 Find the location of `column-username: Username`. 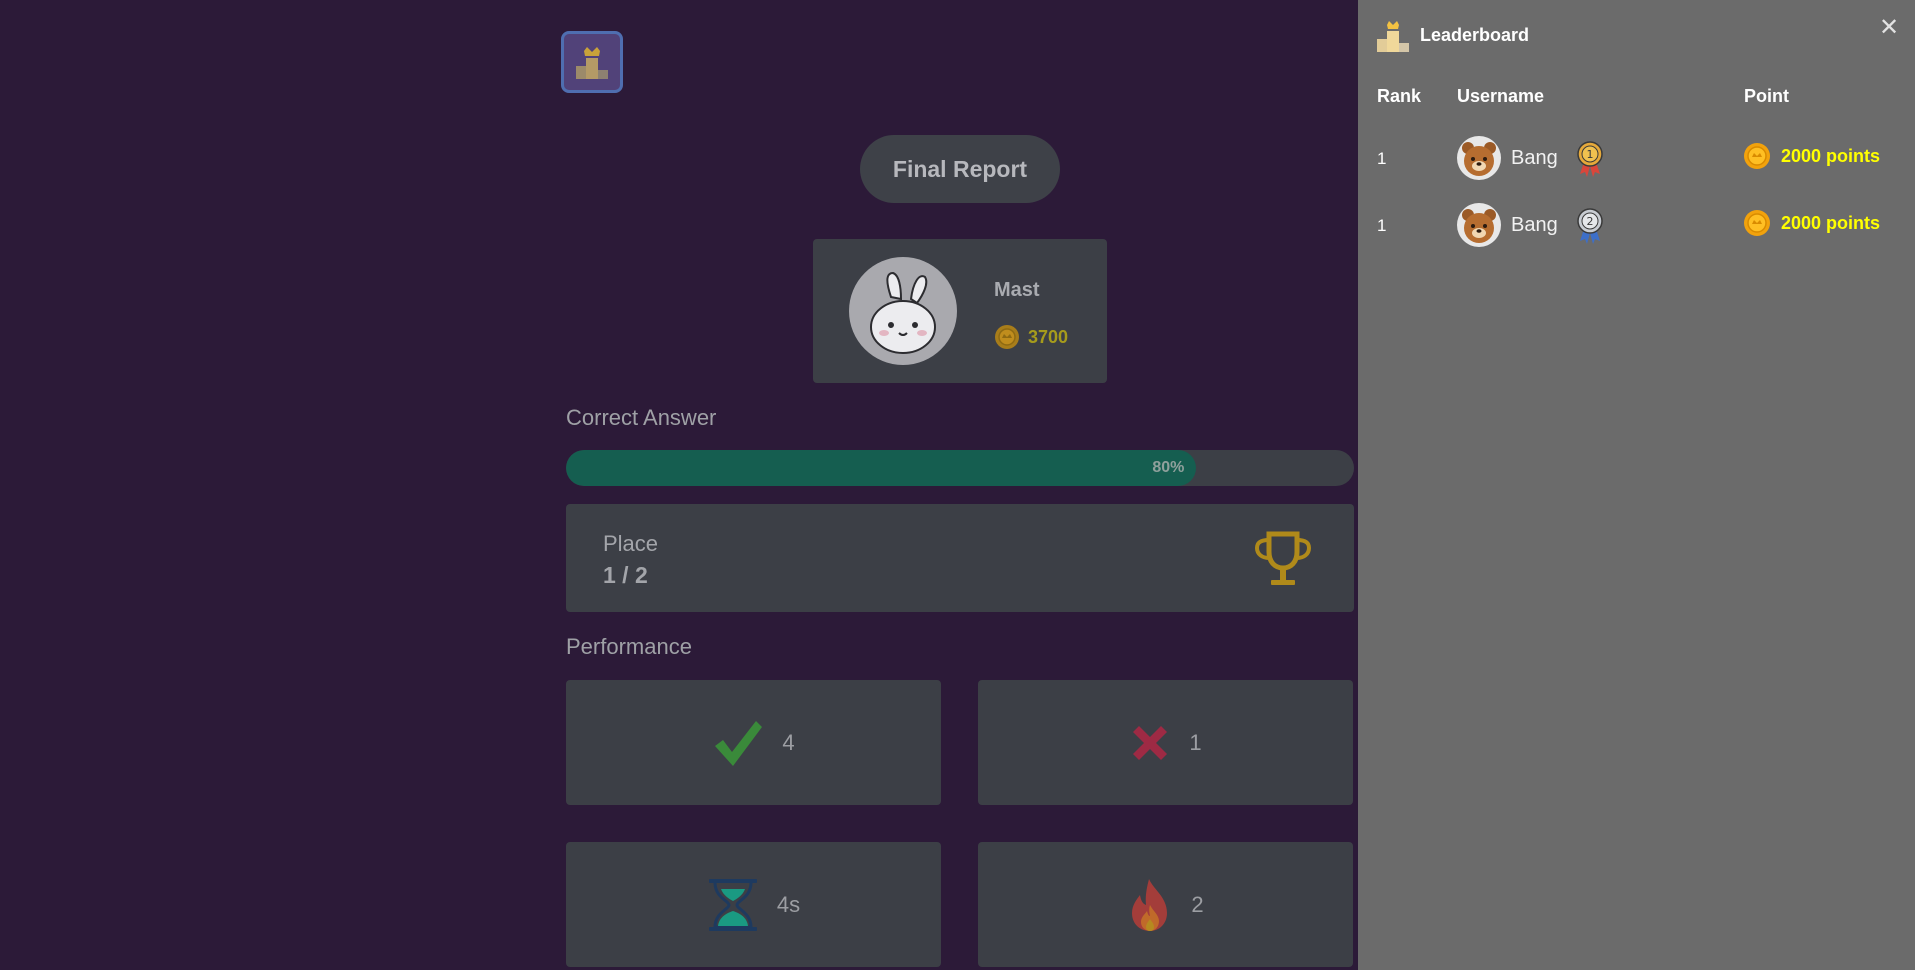

column-username: Username is located at coordinates (1501, 96).